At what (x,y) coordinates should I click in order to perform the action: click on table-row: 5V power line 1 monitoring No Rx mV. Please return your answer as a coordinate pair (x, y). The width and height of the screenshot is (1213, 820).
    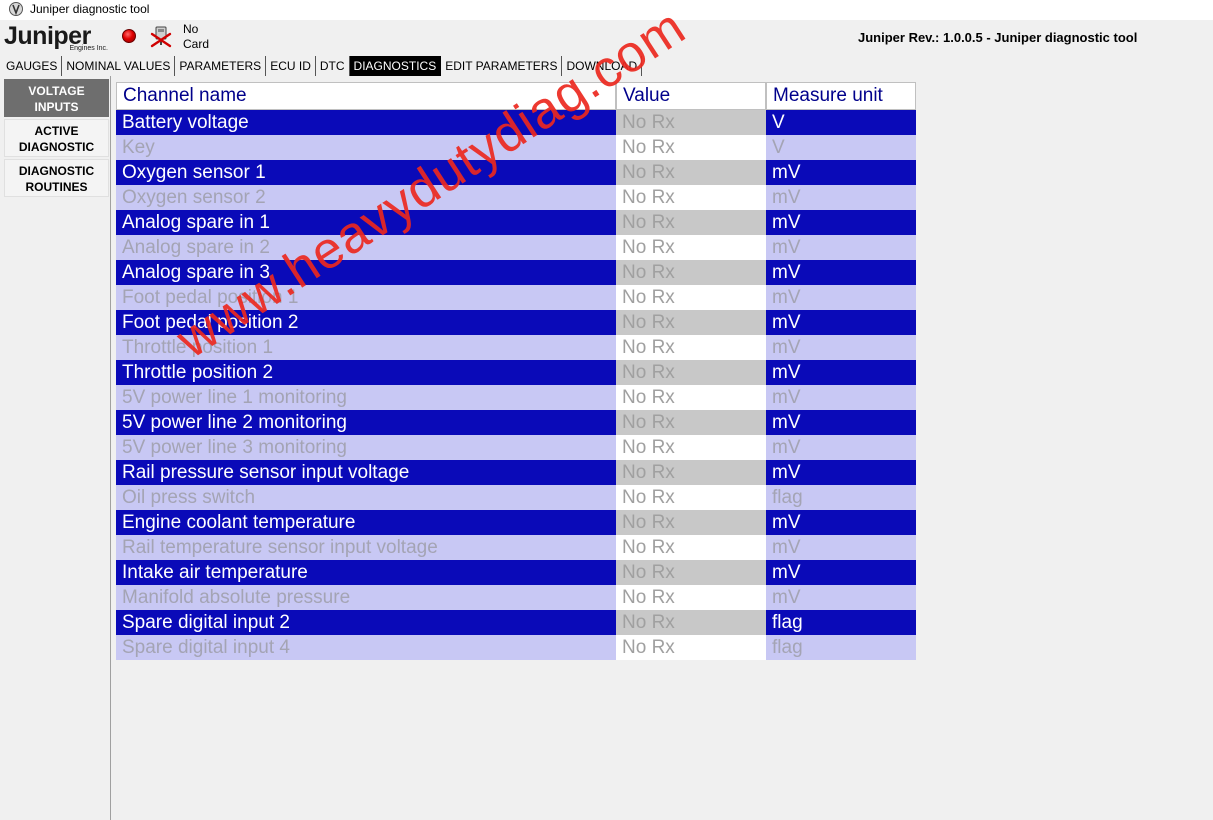
    Looking at the image, I should click on (516, 397).